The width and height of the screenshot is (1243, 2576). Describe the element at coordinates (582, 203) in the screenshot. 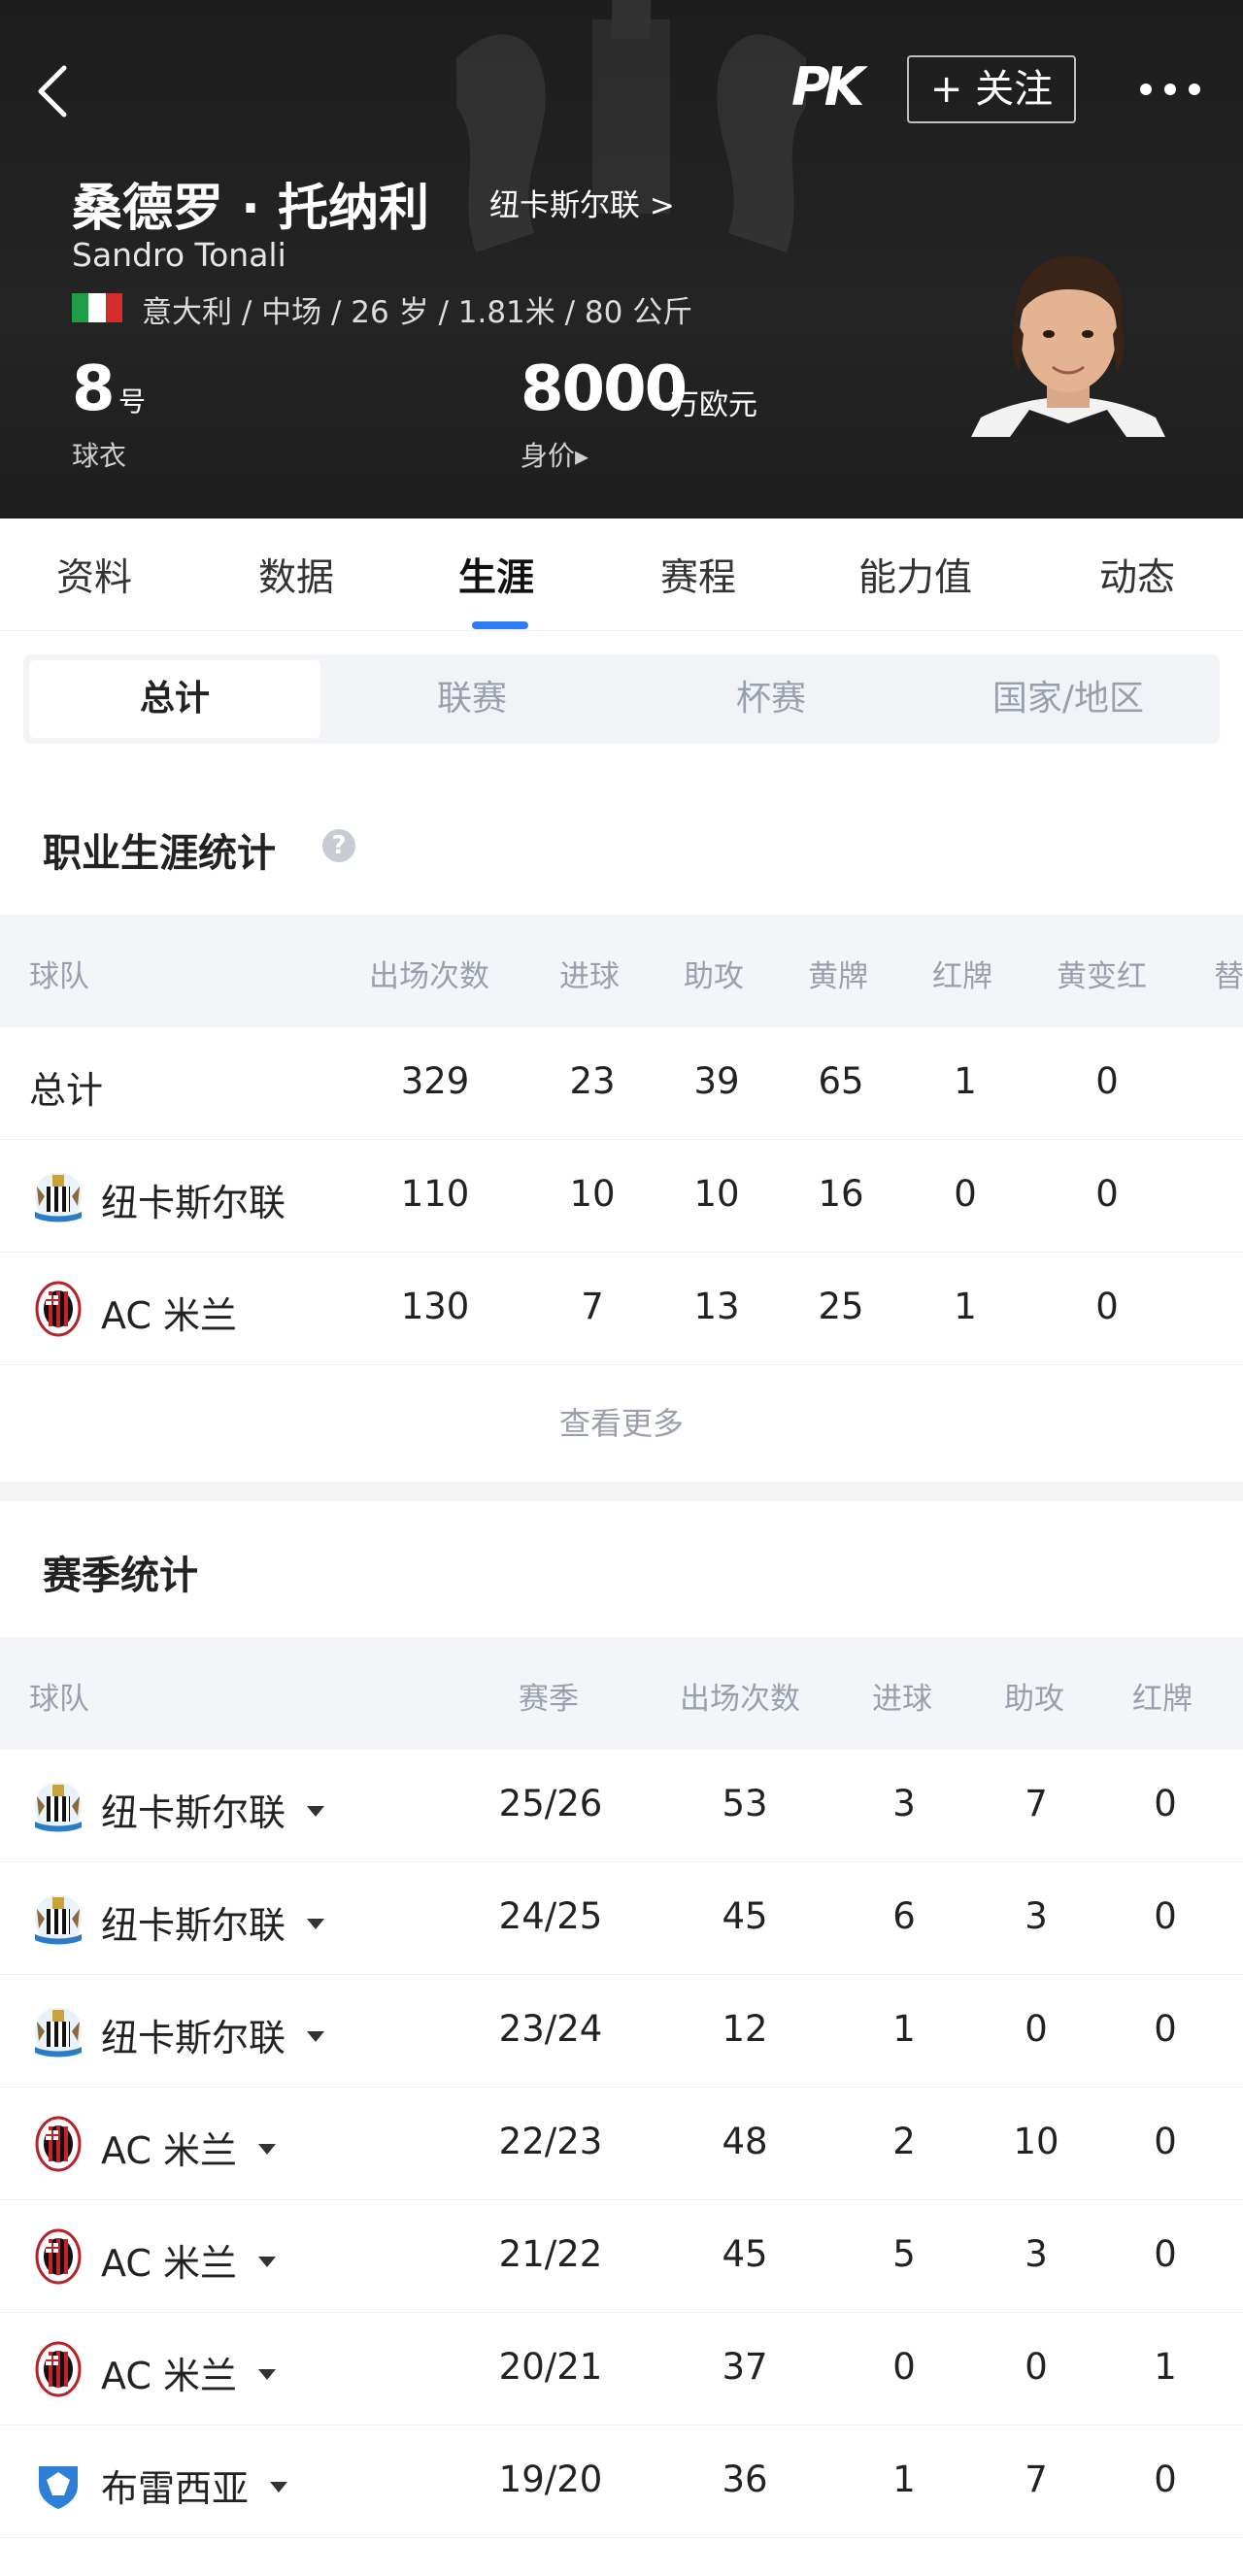

I see `club-link: 纽卡斯尔联 >` at that location.